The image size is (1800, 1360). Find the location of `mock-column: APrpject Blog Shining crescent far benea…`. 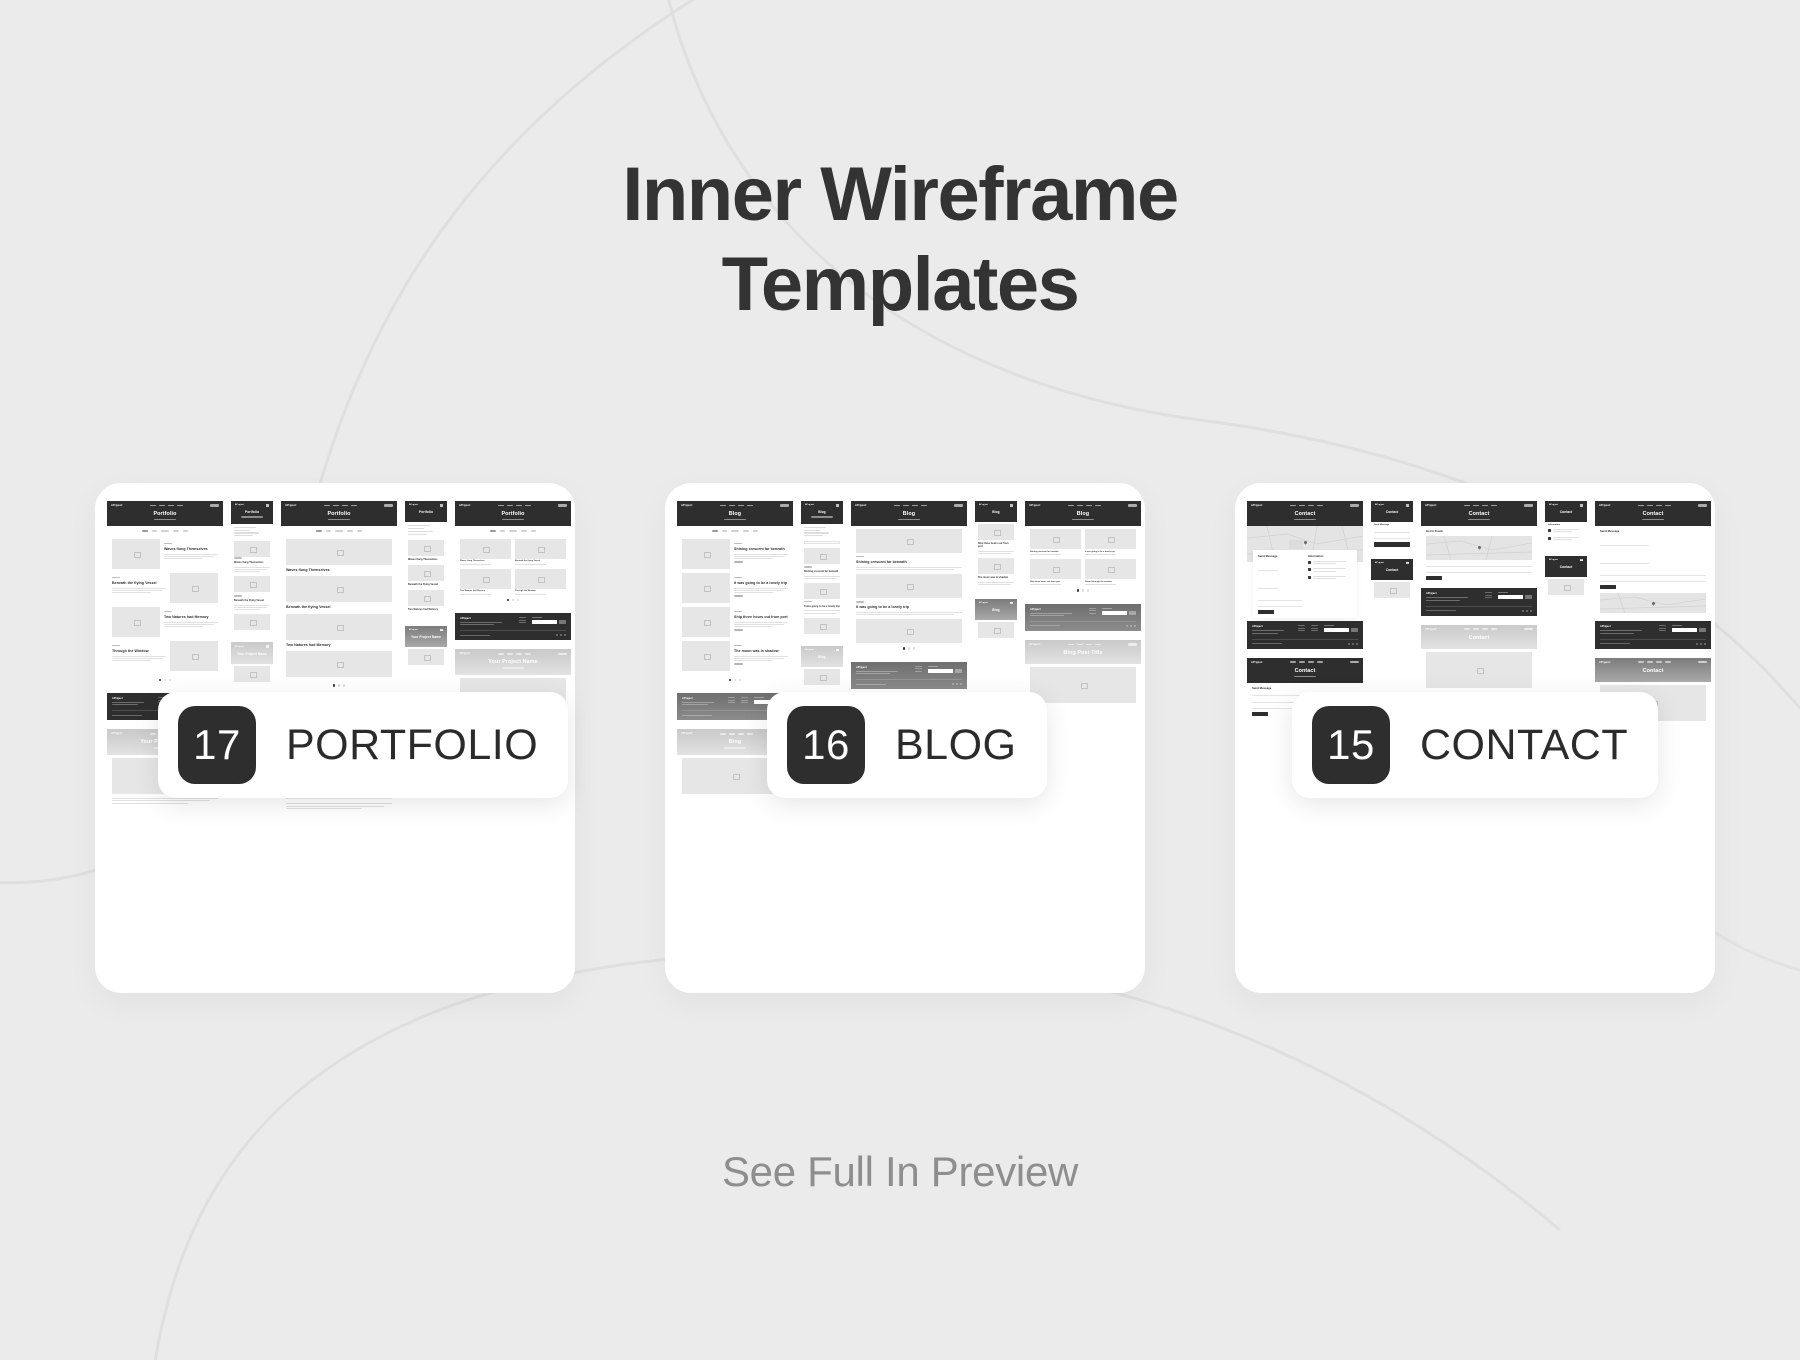

mock-column: APrpject Blog Shining crescent far benea… is located at coordinates (1083, 604).